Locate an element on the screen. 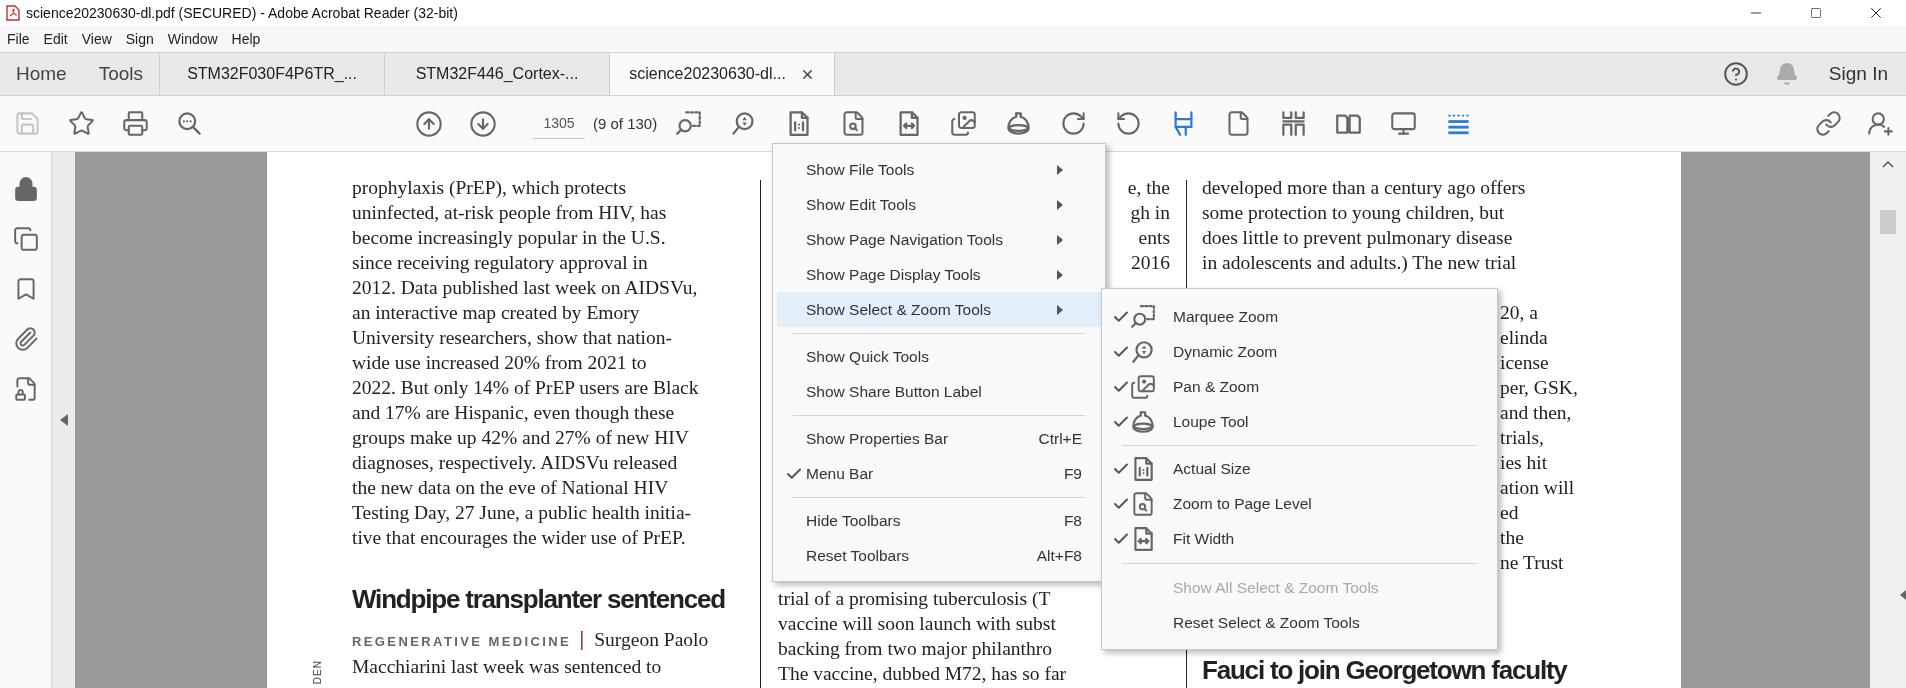 The width and height of the screenshot is (1906, 688). text-fragment: ed is located at coordinates (1509, 513).